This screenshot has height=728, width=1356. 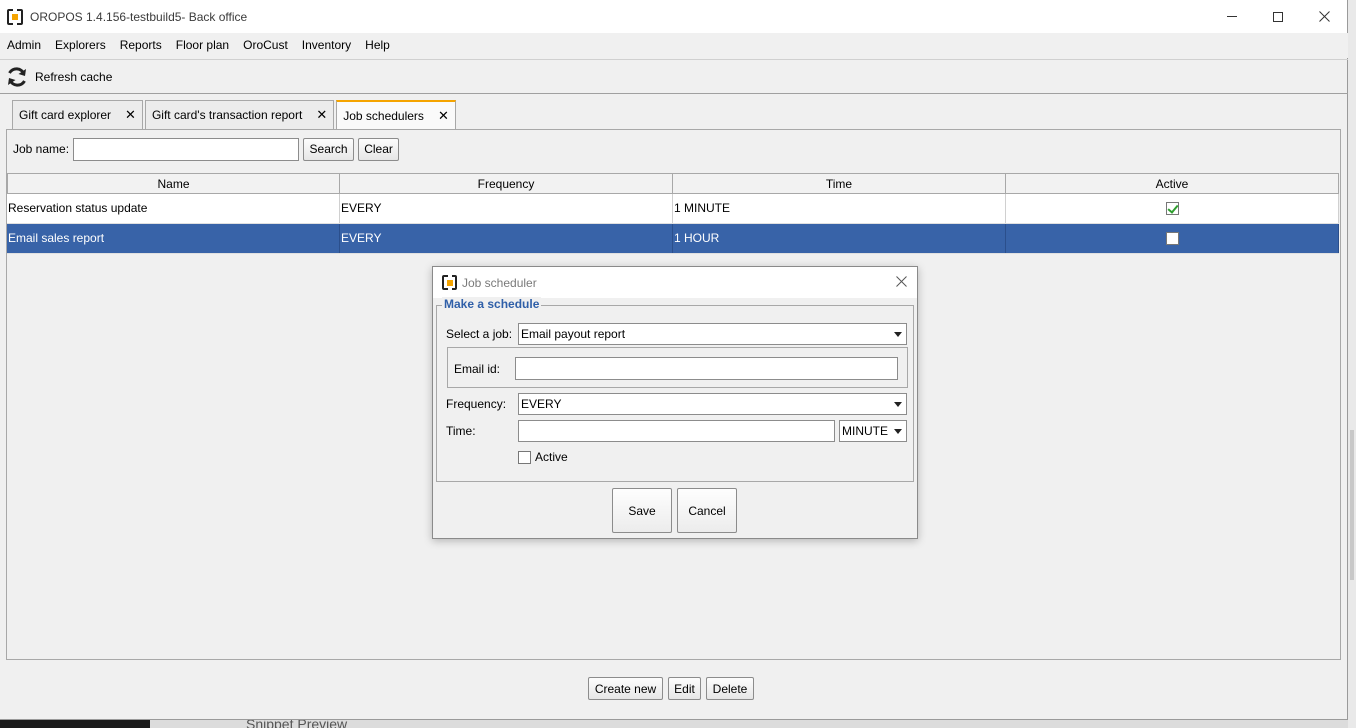 I want to click on select-job-dropdown: Email payout report, so click(x=712, y=334).